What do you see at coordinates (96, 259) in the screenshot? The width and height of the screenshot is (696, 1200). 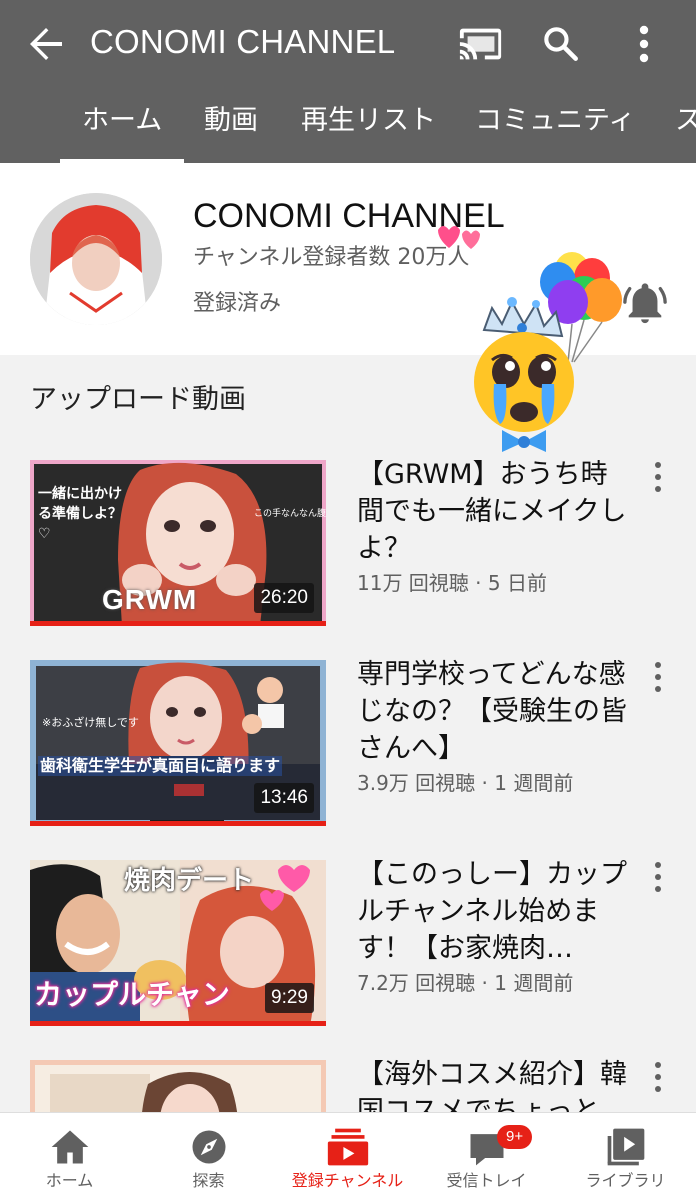 I see `channel-avatar` at bounding box center [96, 259].